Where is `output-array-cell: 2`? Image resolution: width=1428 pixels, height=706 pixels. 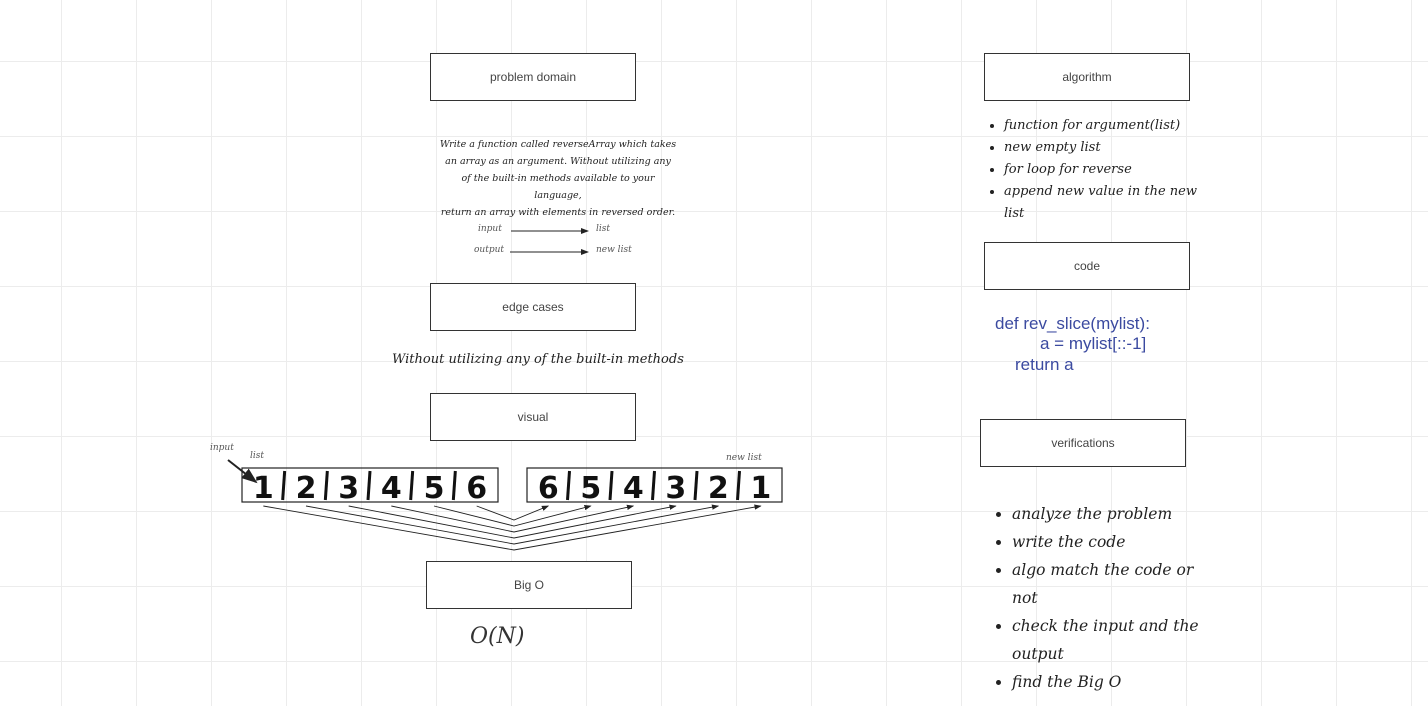
output-array-cell: 2 is located at coordinates (718, 488).